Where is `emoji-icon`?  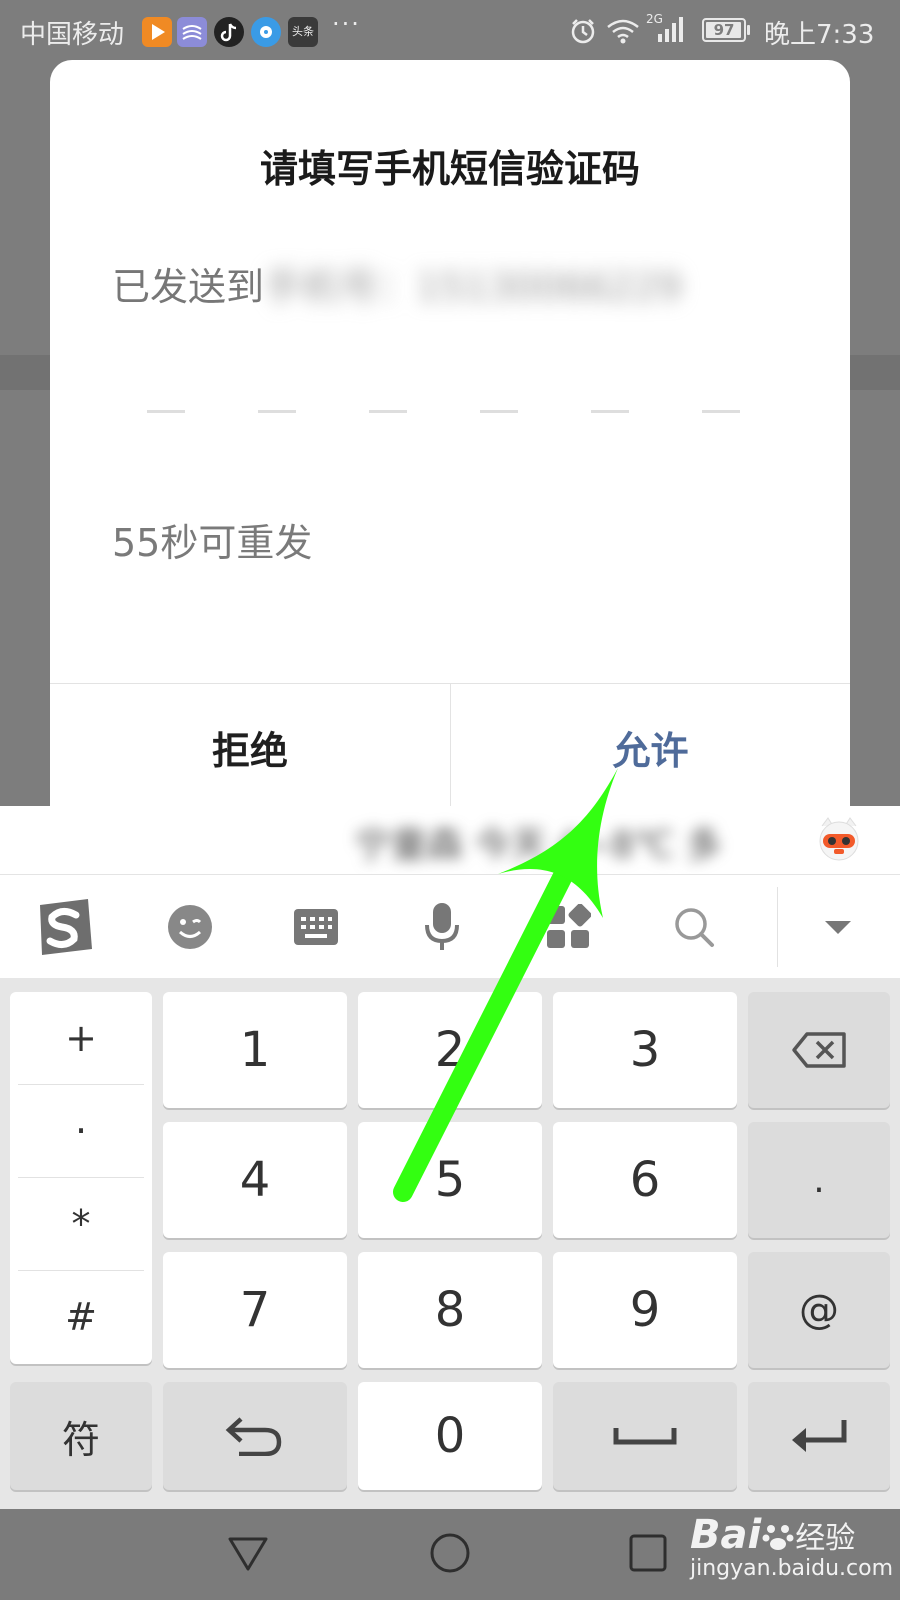
emoji-icon is located at coordinates (190, 927).